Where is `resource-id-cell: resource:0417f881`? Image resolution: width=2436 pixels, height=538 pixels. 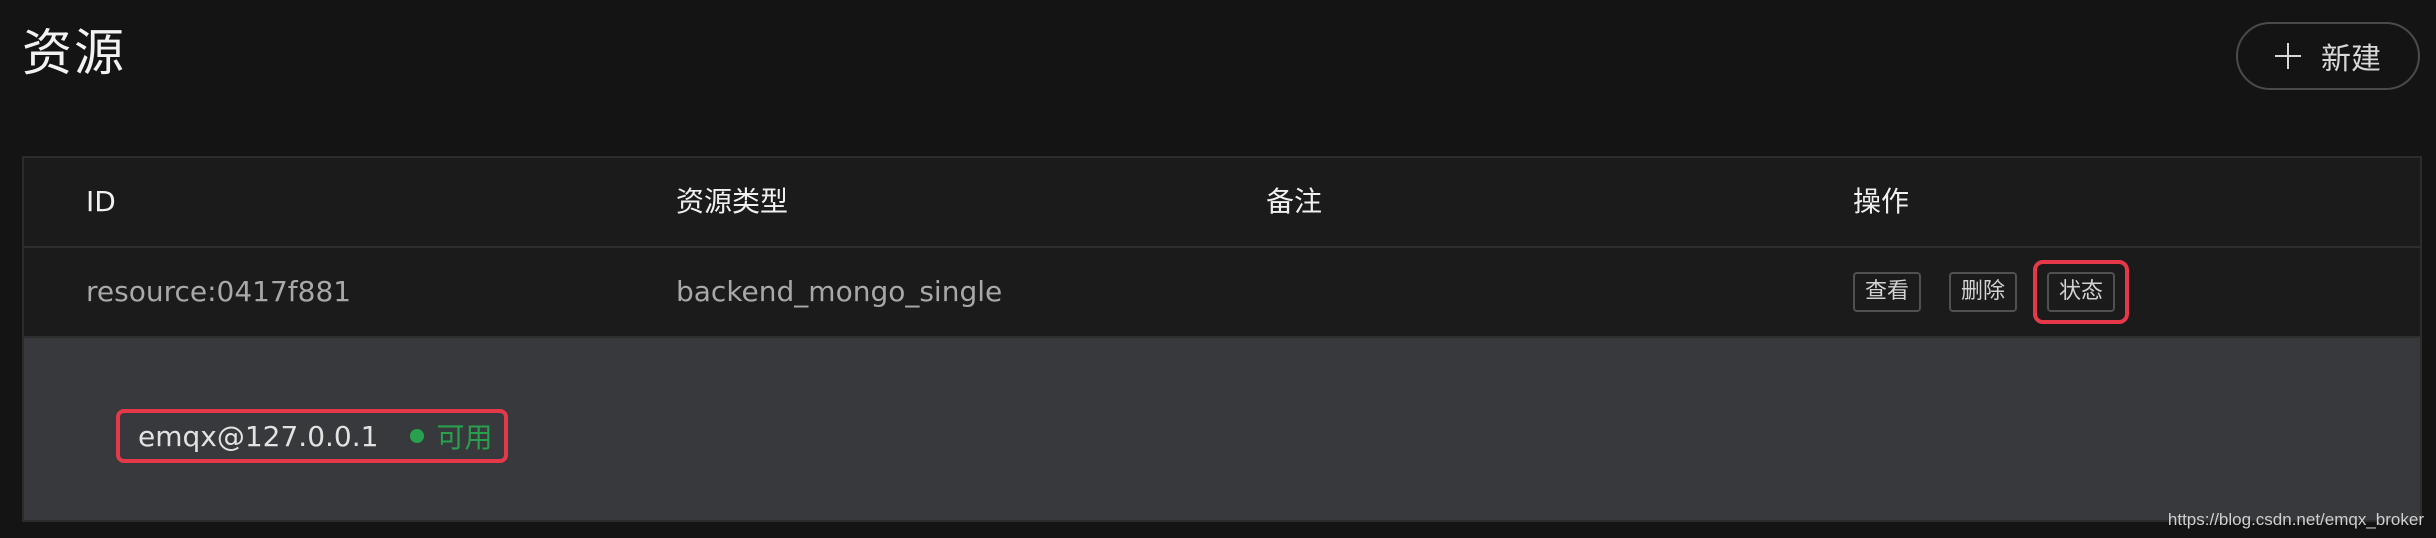
resource-id-cell: resource:0417f881 is located at coordinates (219, 291).